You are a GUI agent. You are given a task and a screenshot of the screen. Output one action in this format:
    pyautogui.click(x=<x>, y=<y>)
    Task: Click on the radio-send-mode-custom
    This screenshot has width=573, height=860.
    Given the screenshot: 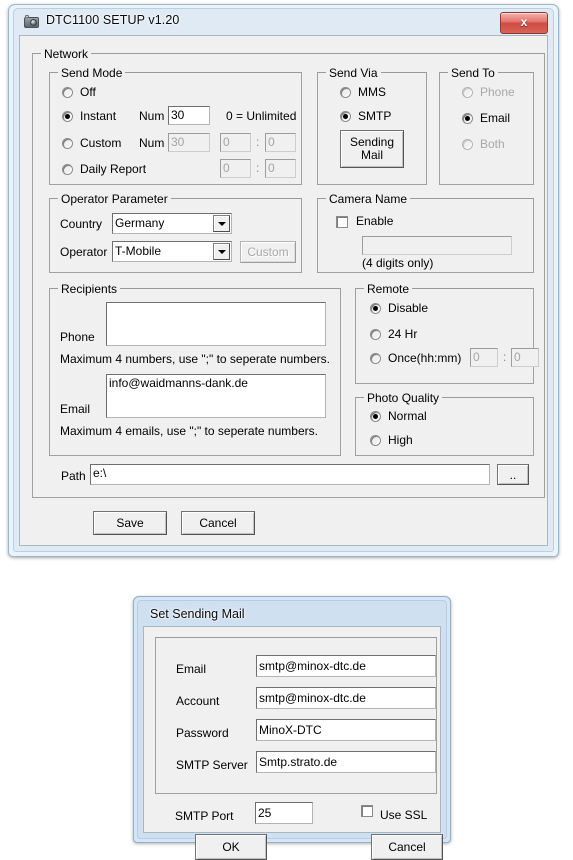 What is the action you would take?
    pyautogui.click(x=67, y=143)
    